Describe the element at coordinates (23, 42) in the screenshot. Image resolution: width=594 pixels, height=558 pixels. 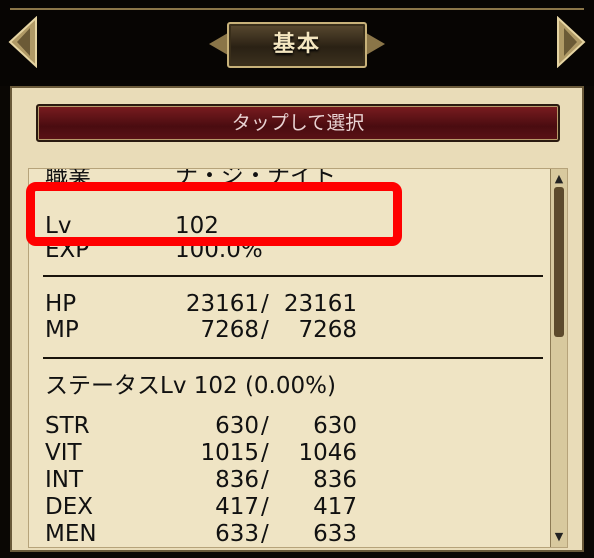
I see `previous-page-arrow-icon` at that location.